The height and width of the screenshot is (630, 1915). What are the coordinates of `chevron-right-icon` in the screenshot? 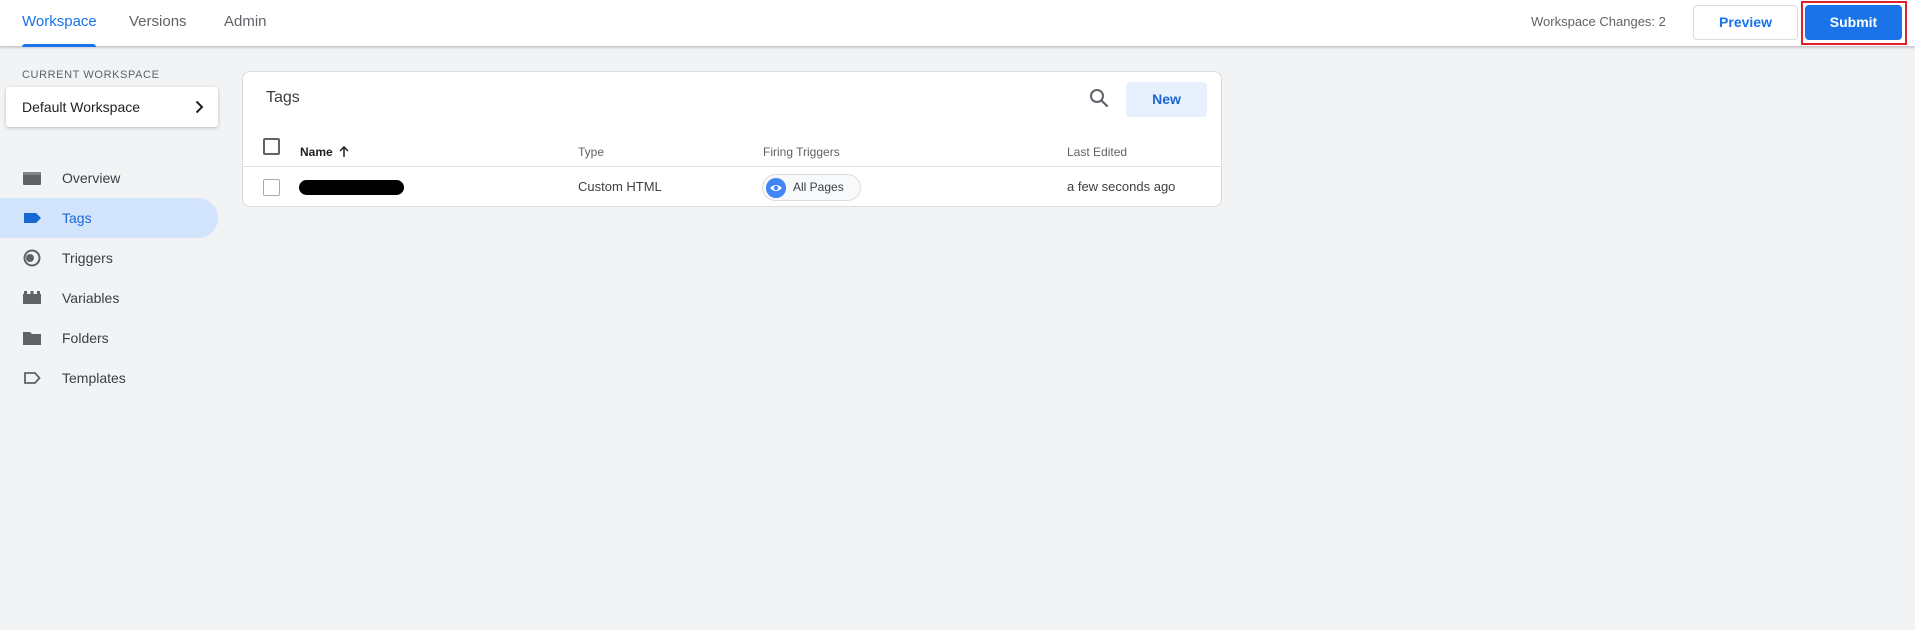 It's located at (199, 107).